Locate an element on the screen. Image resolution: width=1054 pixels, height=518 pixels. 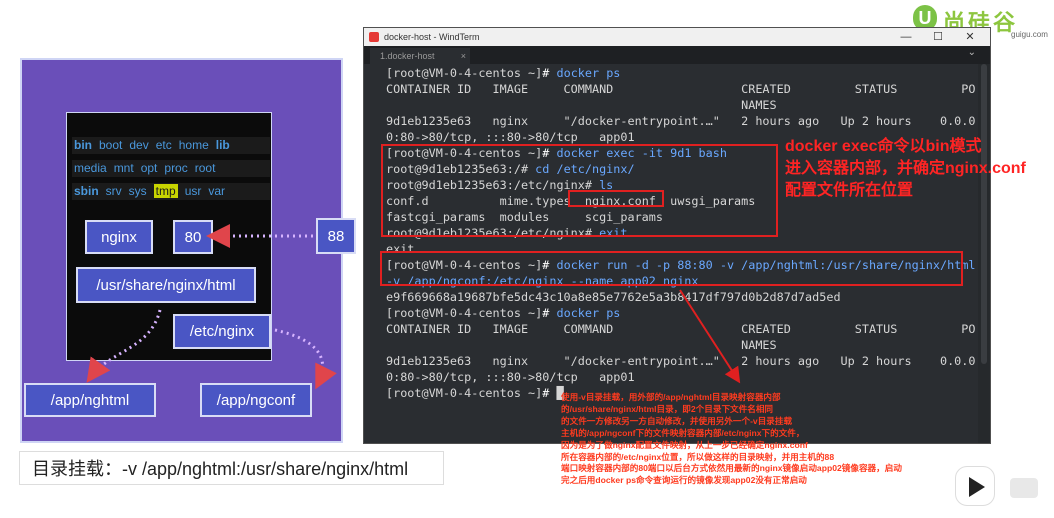
play-icon is located at coordinates (977, 487).